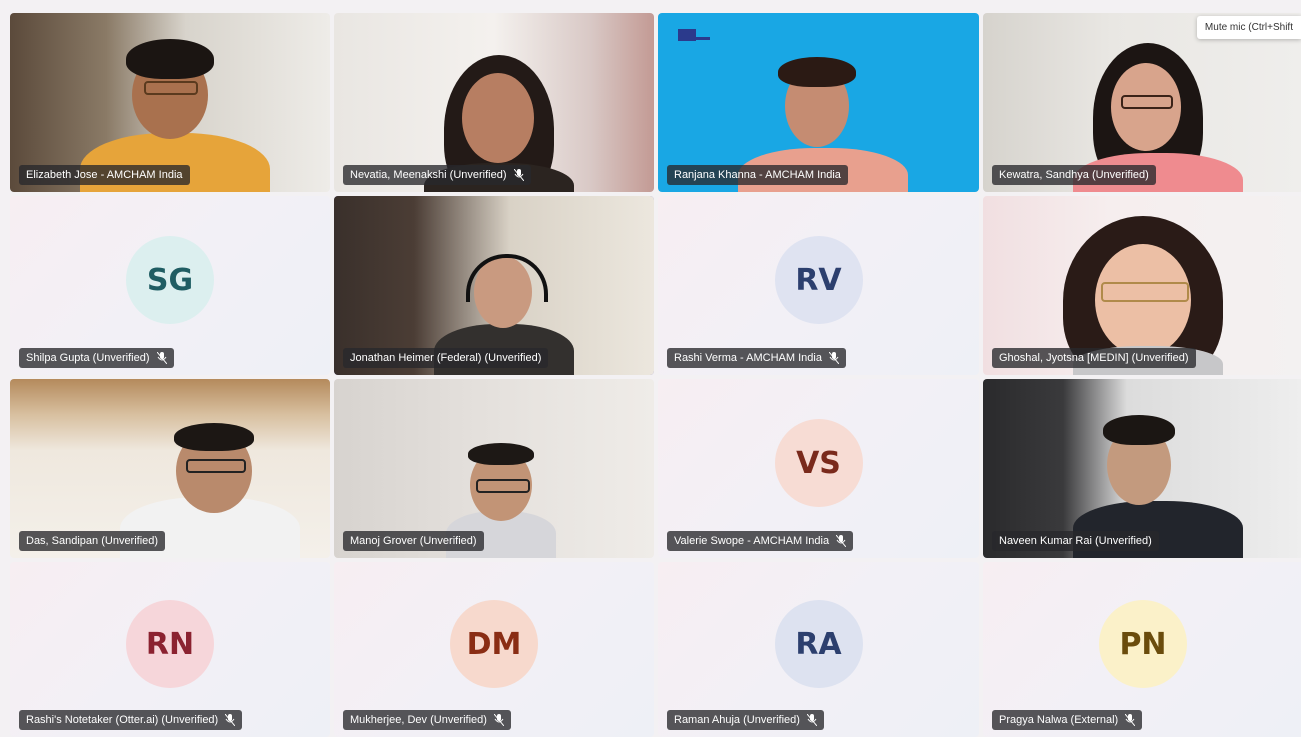 The height and width of the screenshot is (737, 1301). I want to click on participant-name-label: Shilpa Gupta (Unverified), so click(96, 358).